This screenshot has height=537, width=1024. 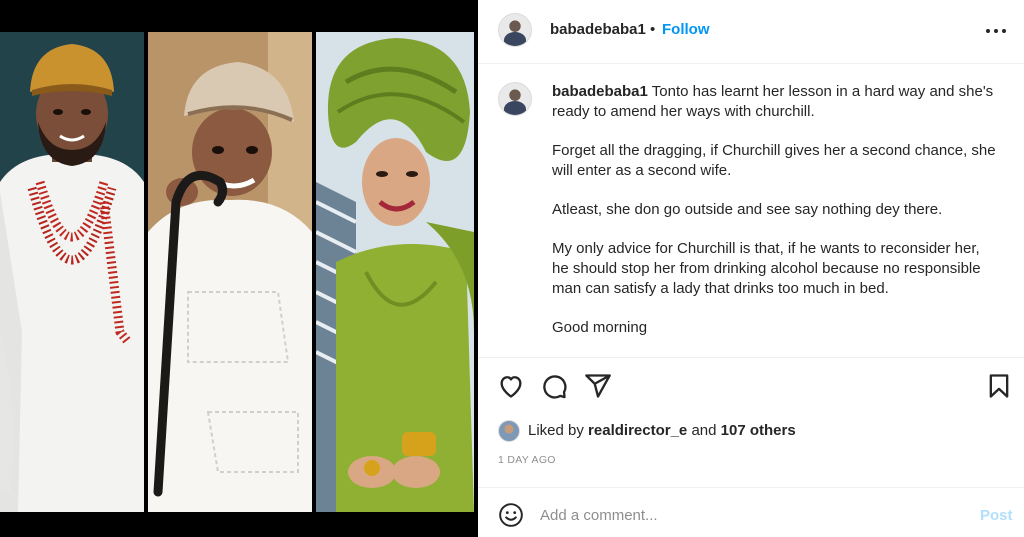 I want to click on boy-illustration, so click(x=230, y=272).